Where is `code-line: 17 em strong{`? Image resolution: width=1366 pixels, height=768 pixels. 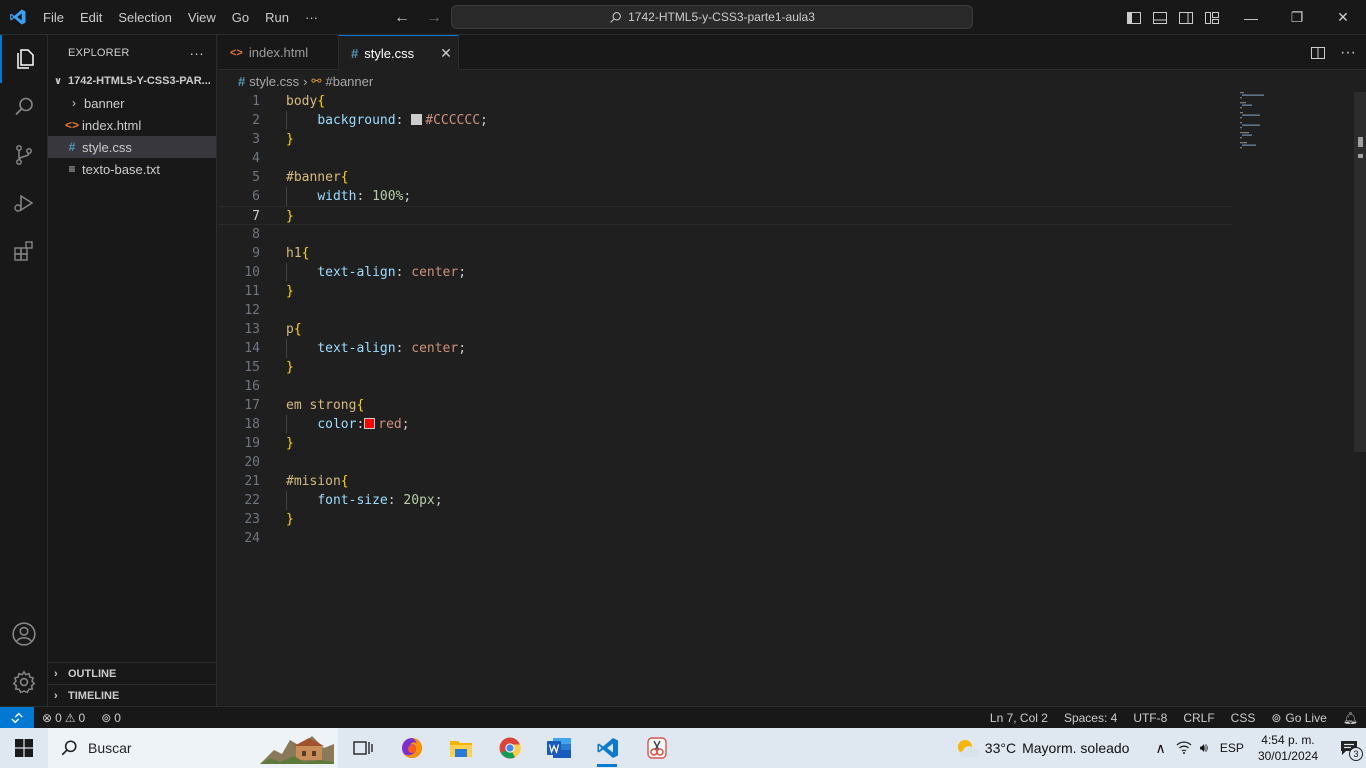
code-line: 17 em strong{ is located at coordinates (725, 405).